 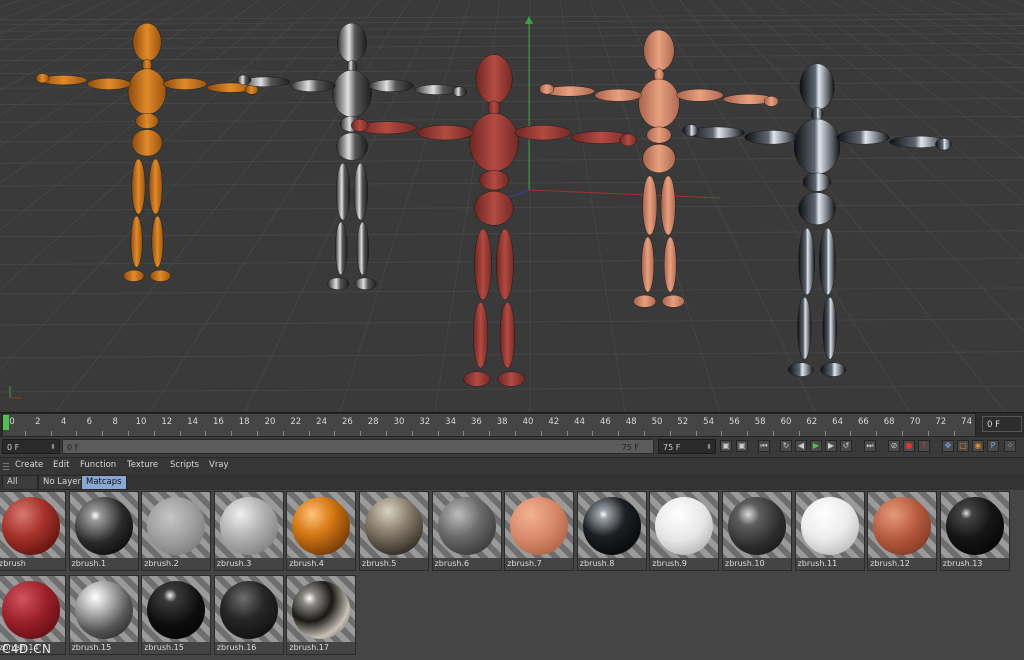 I want to click on menu-vray: Vray, so click(x=219, y=465).